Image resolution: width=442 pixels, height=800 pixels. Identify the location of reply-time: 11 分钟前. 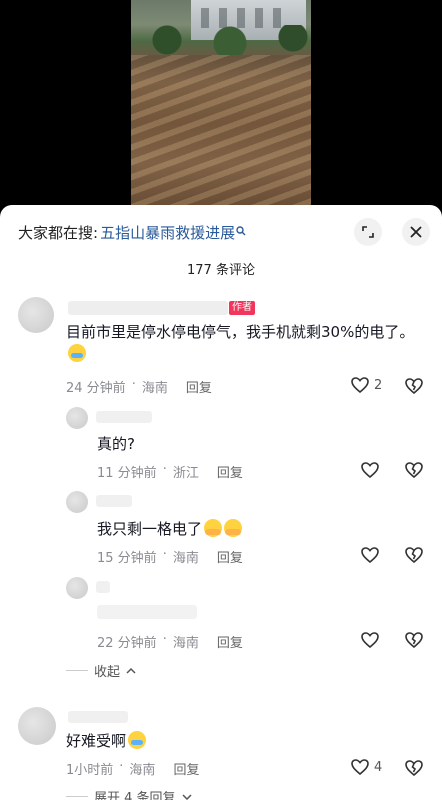
(127, 473).